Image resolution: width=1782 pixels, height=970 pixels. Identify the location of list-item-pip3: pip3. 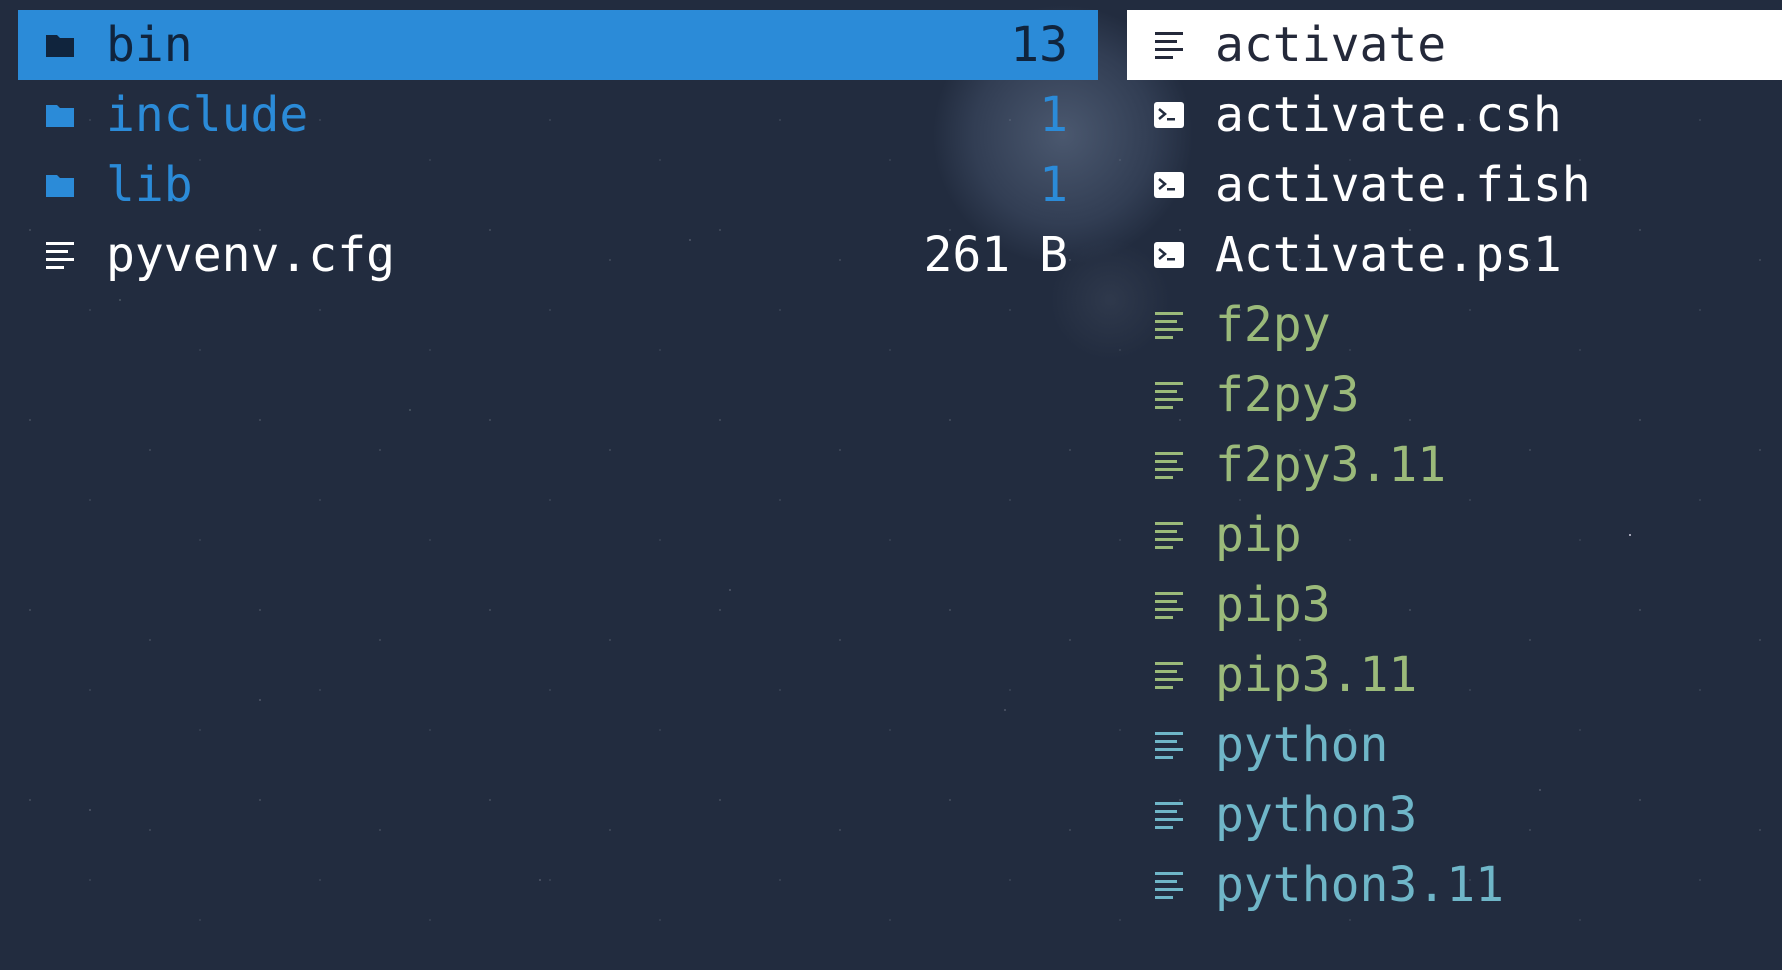
(1454, 605).